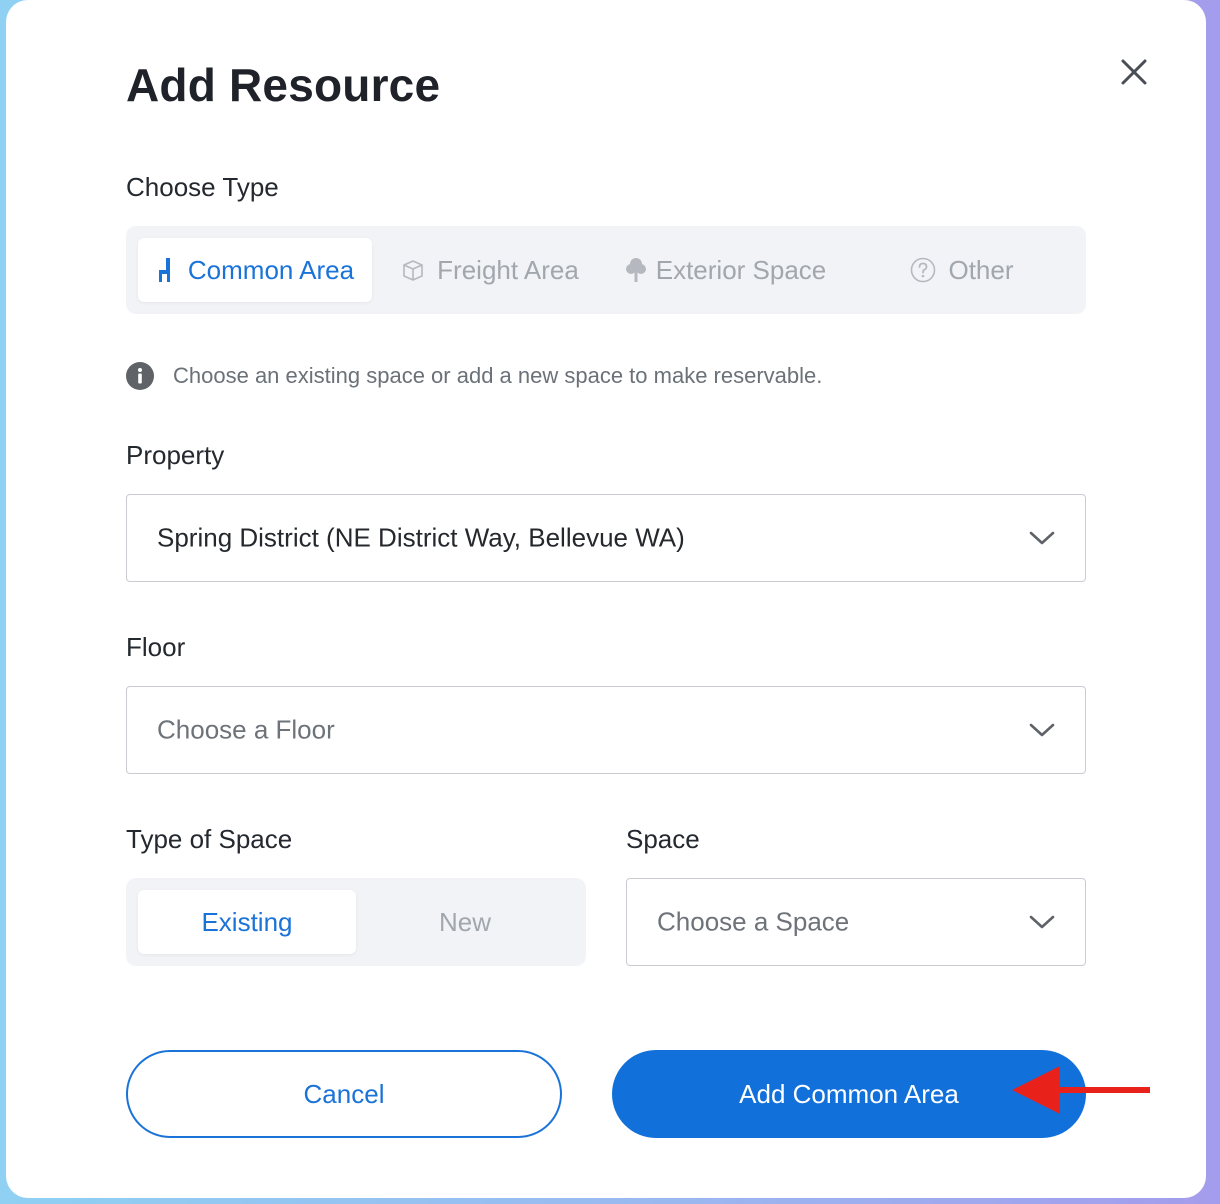  Describe the element at coordinates (140, 376) in the screenshot. I see `info-icon` at that location.